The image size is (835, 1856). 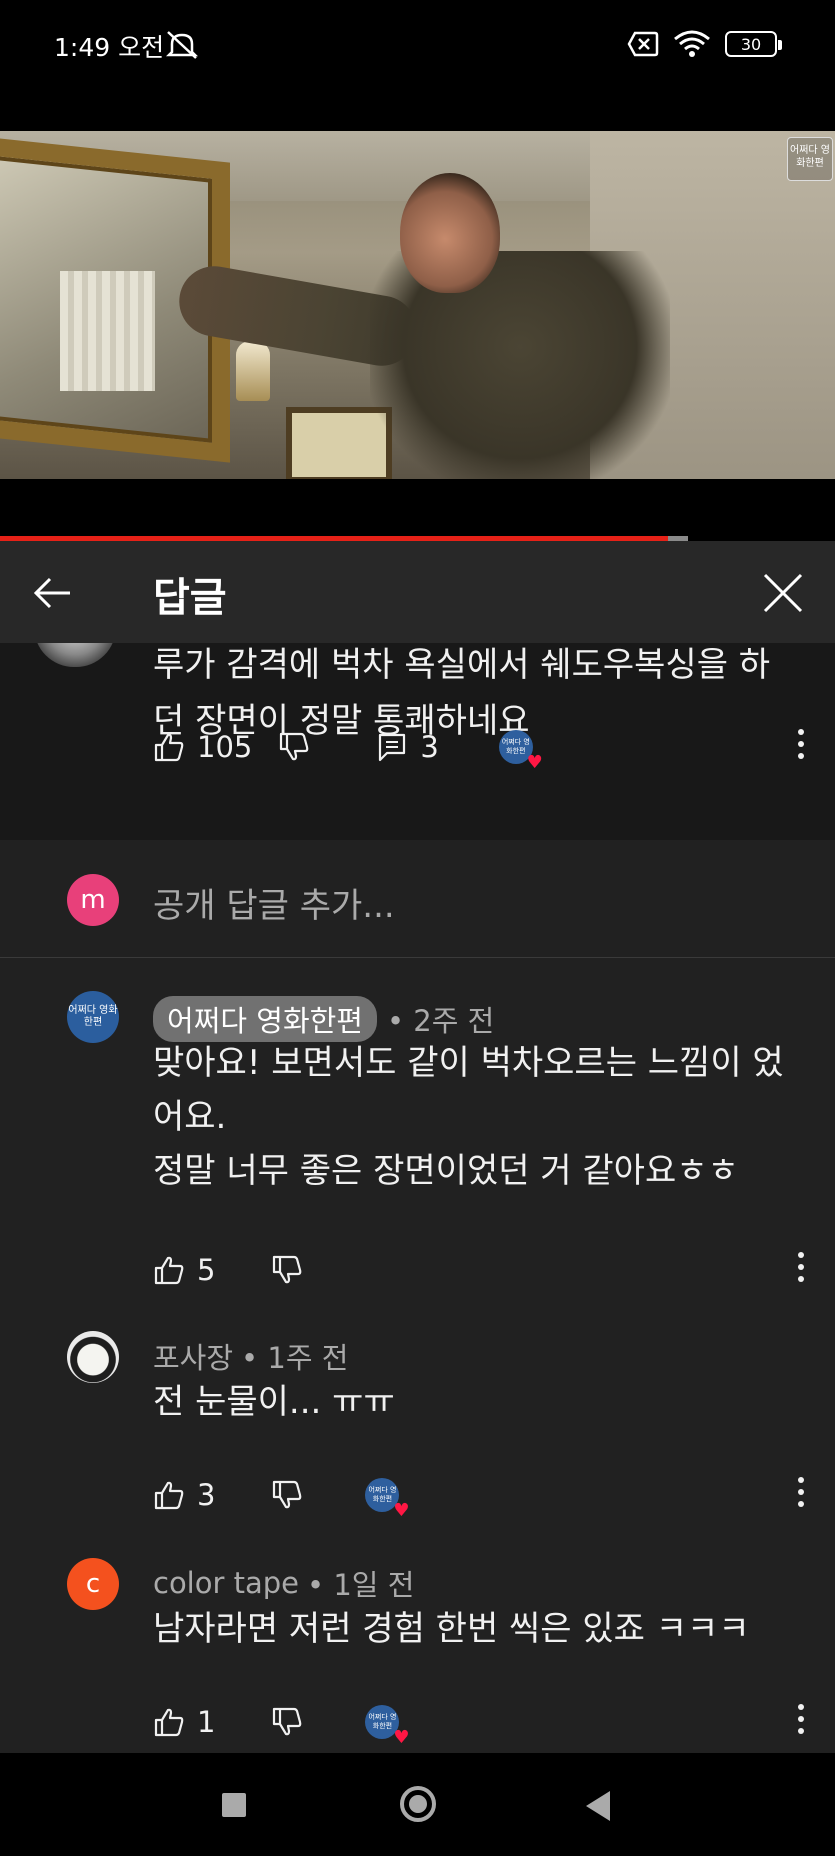 I want to click on battery-icon: 30, so click(x=753, y=44).